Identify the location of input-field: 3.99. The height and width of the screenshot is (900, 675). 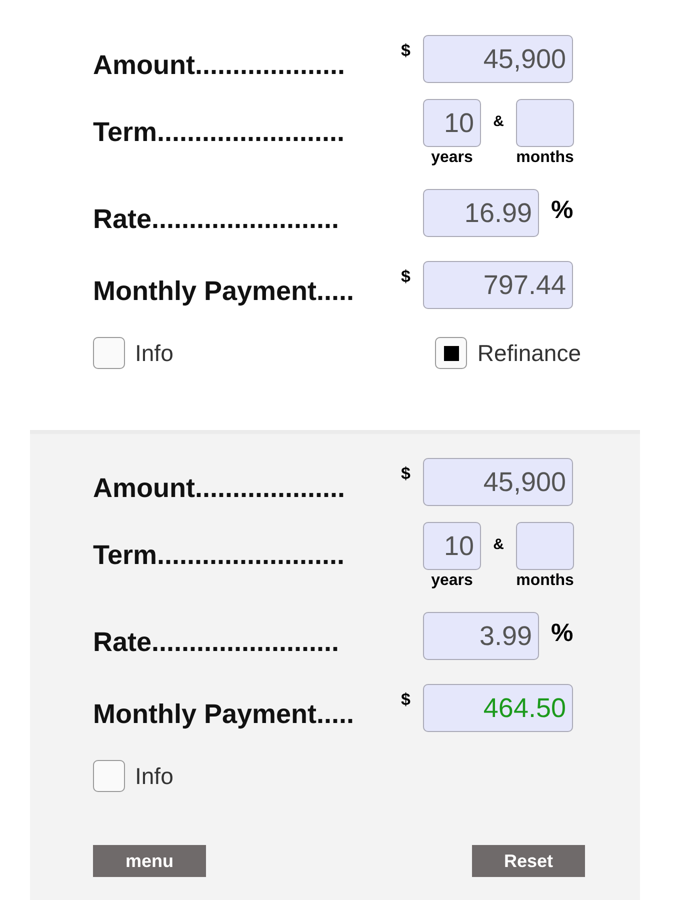
(481, 636).